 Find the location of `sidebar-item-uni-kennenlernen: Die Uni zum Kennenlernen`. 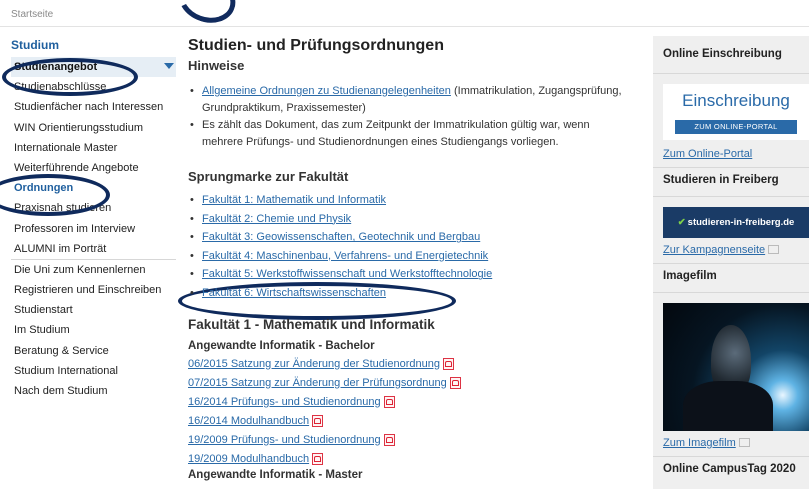

sidebar-item-uni-kennenlernen: Die Uni zum Kennenlernen is located at coordinates (93, 269).